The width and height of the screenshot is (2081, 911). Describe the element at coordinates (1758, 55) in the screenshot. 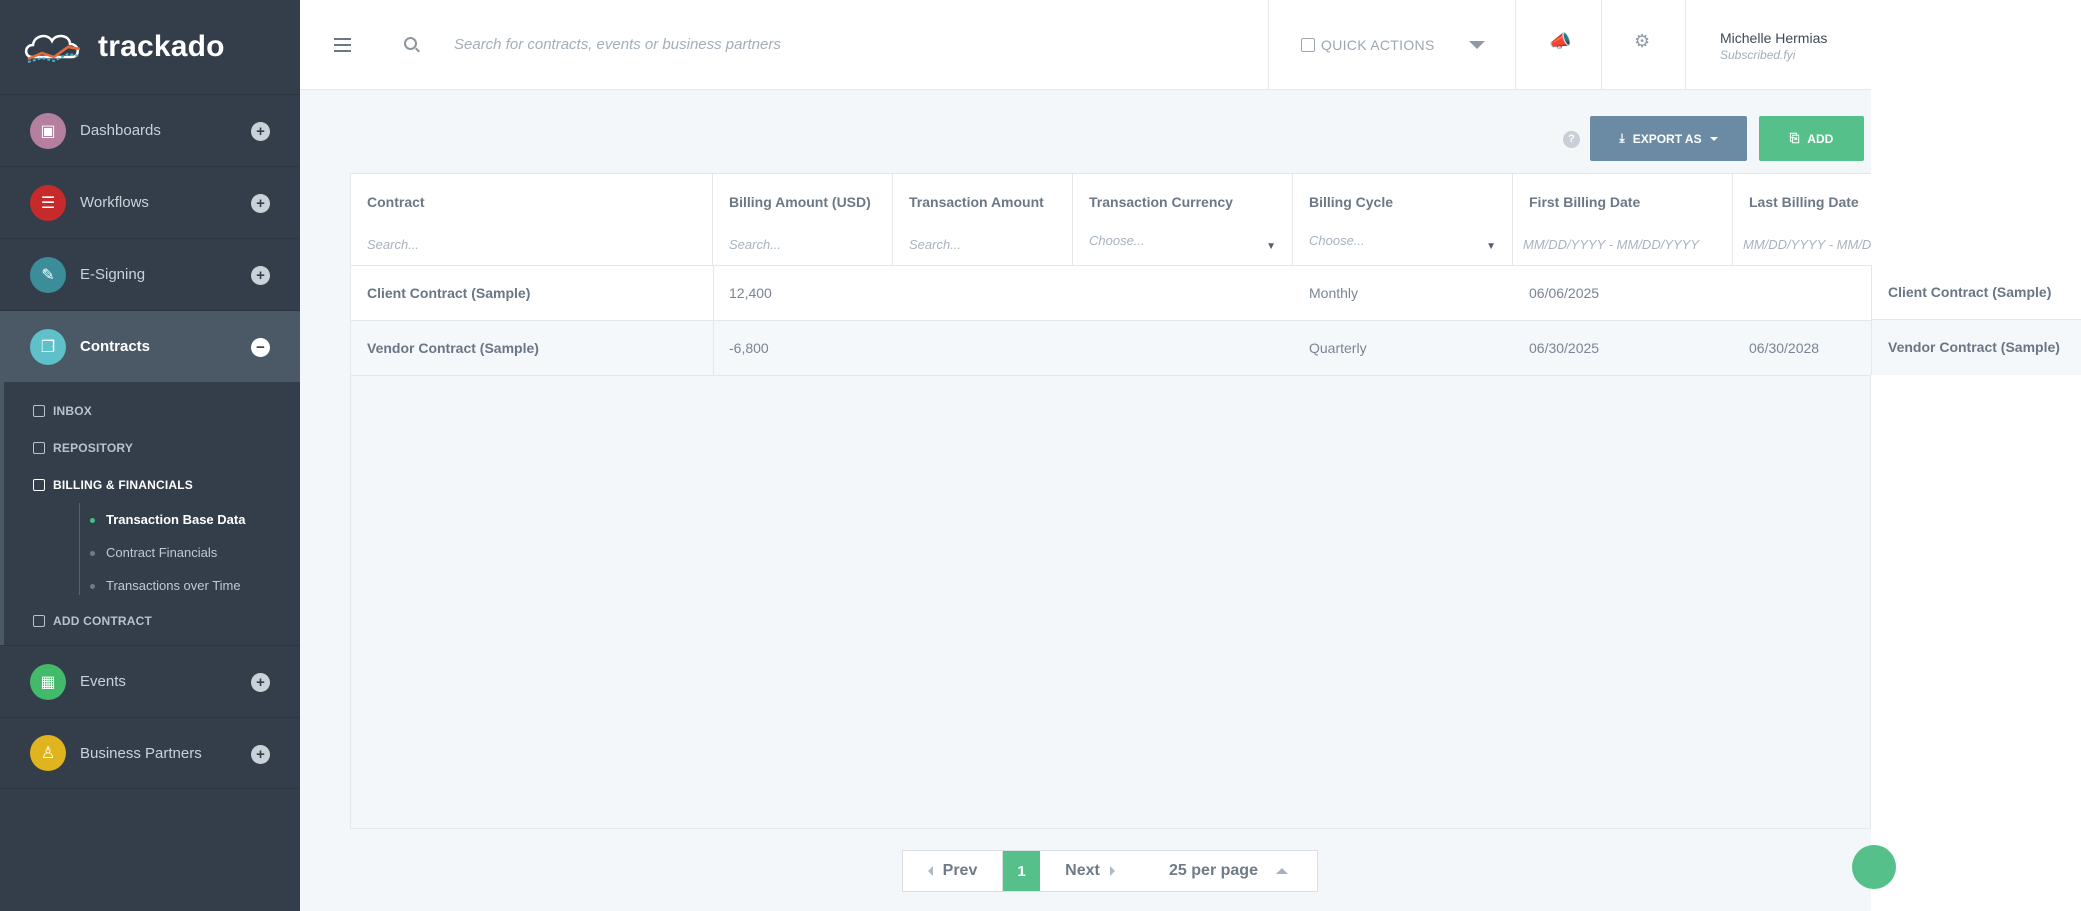

I see `user-organization: Subscribed.fyi` at that location.